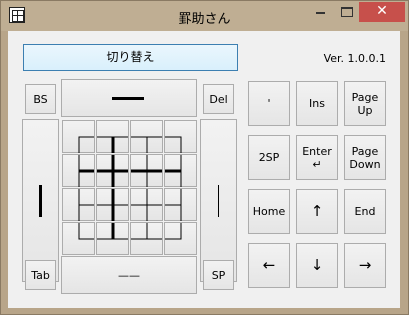 Image resolution: width=409 pixels, height=315 pixels. Describe the element at coordinates (40, 275) in the screenshot. I see `tab-button: Tab` at that location.